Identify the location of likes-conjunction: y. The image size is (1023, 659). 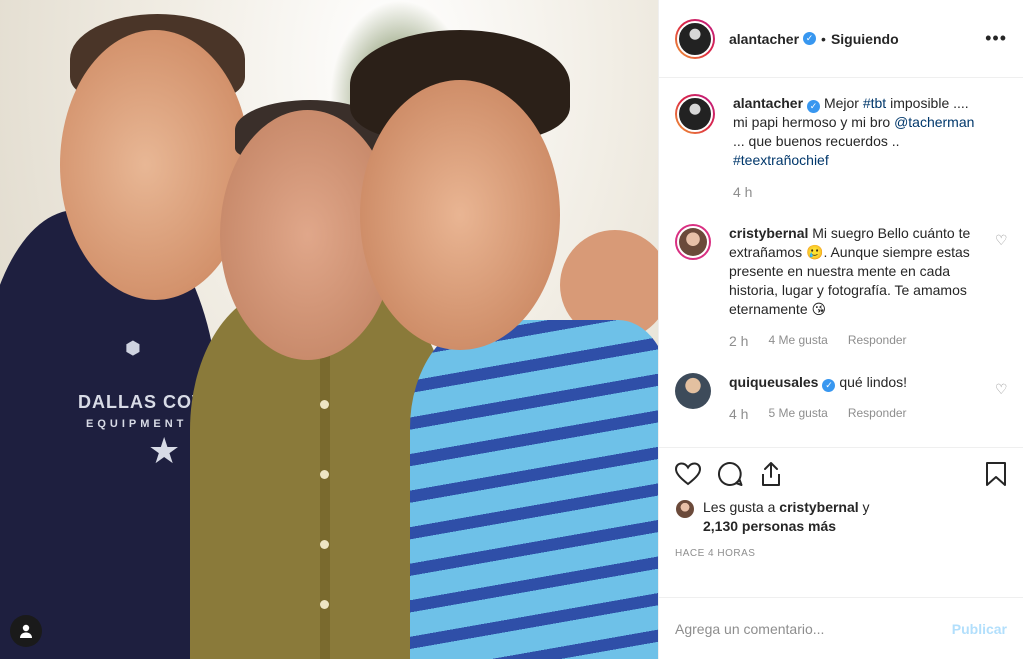
(866, 507).